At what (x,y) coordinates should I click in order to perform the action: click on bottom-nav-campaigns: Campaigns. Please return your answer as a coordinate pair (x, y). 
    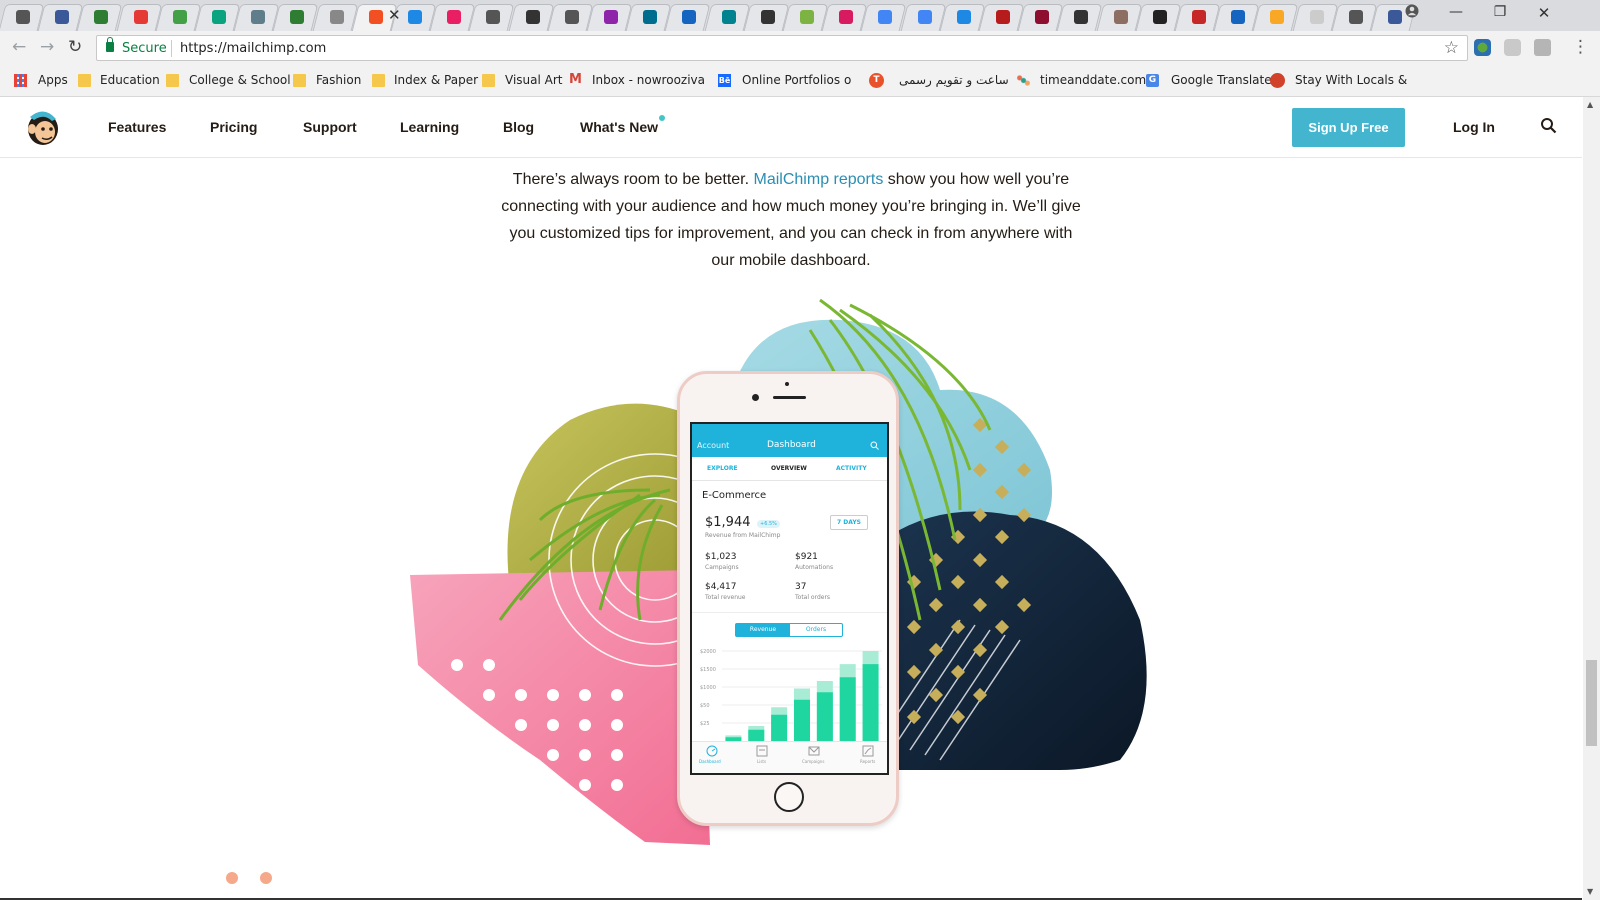
    Looking at the image, I should click on (813, 761).